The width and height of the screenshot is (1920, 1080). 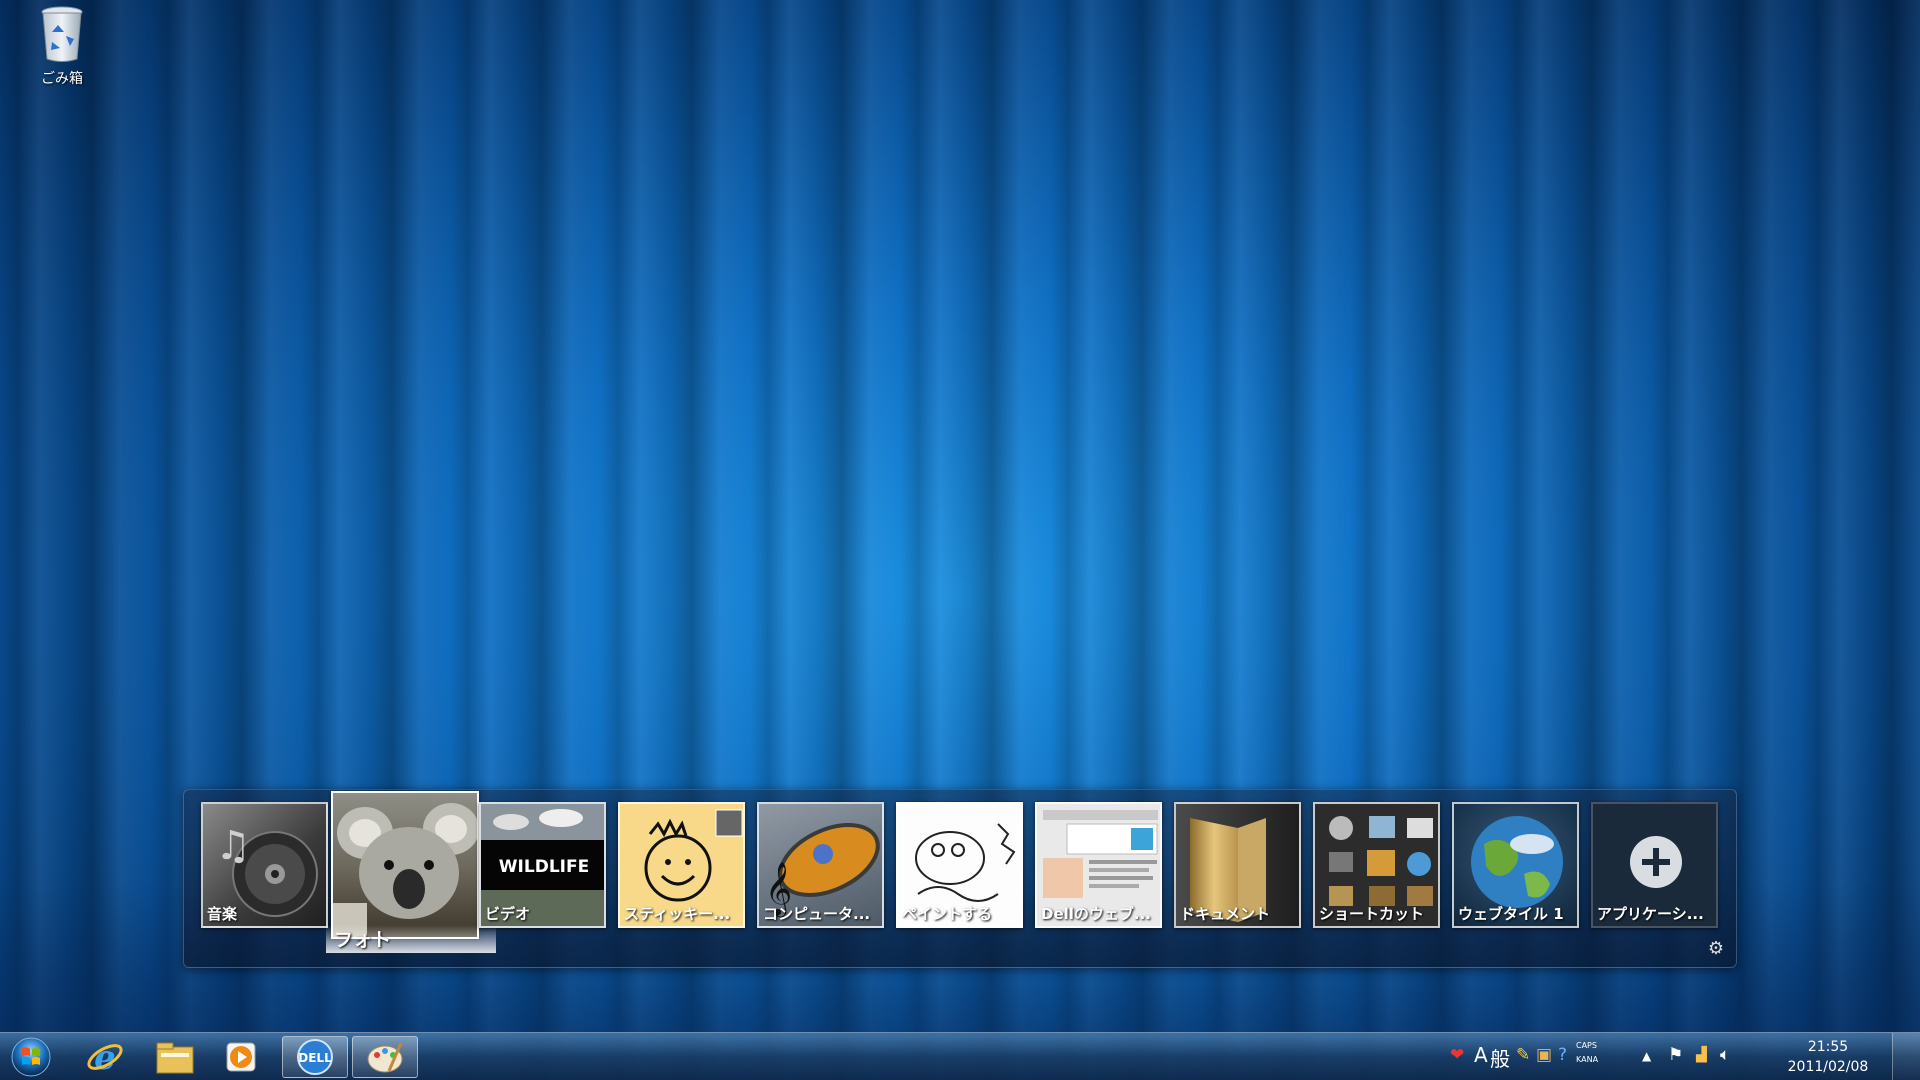 I want to click on ime-mode: A, so click(x=1481, y=1055).